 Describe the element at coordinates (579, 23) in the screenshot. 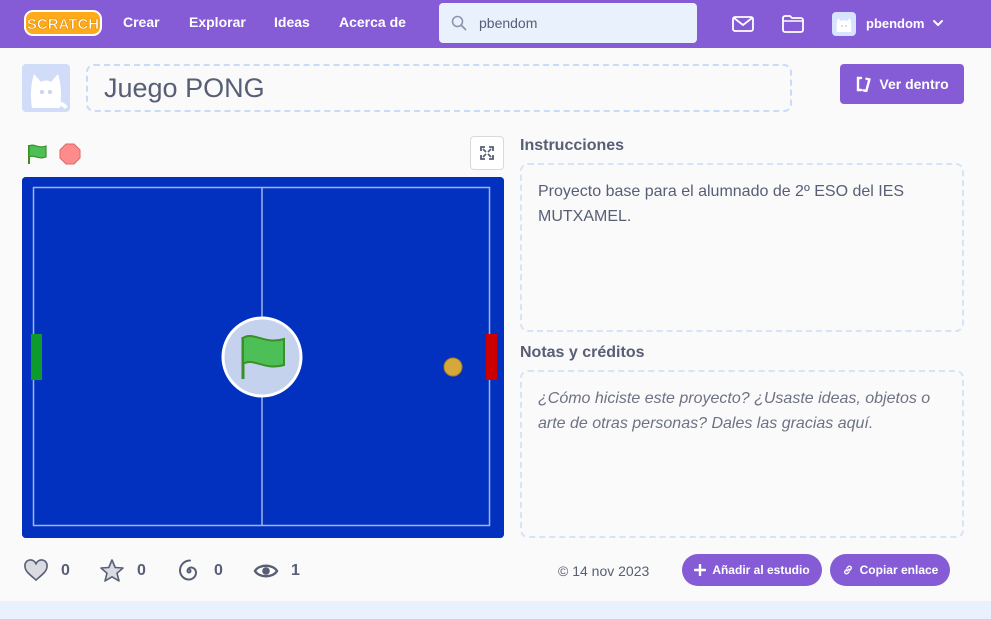

I see `search-input` at that location.